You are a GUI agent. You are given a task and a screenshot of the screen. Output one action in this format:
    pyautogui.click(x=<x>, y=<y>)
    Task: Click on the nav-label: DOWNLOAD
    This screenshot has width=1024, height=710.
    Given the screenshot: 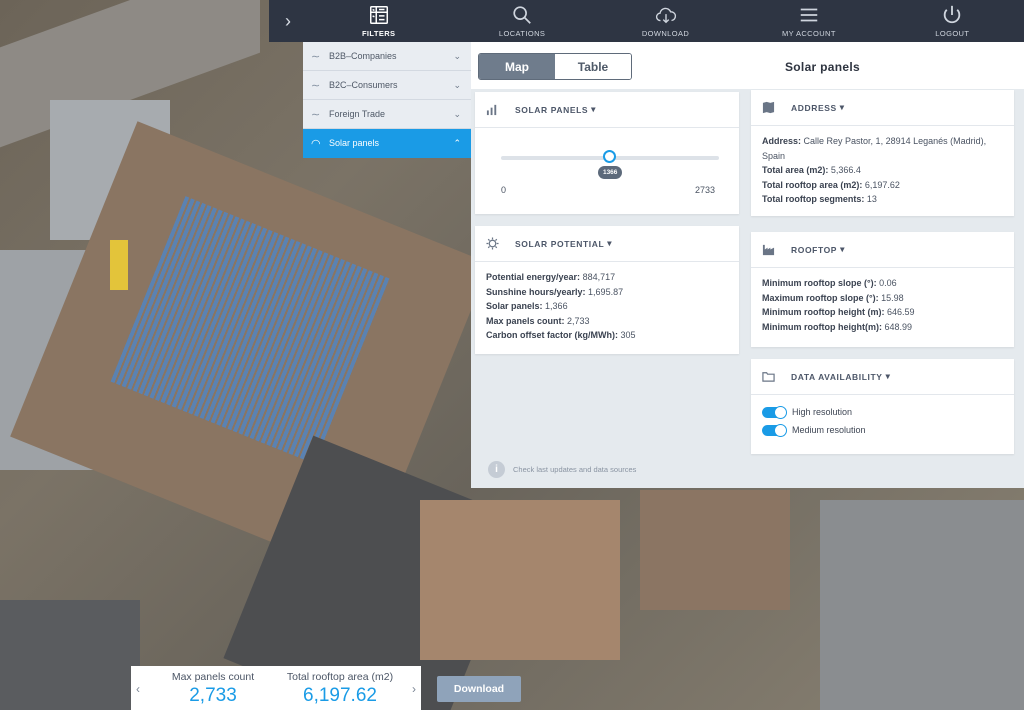 What is the action you would take?
    pyautogui.click(x=665, y=33)
    